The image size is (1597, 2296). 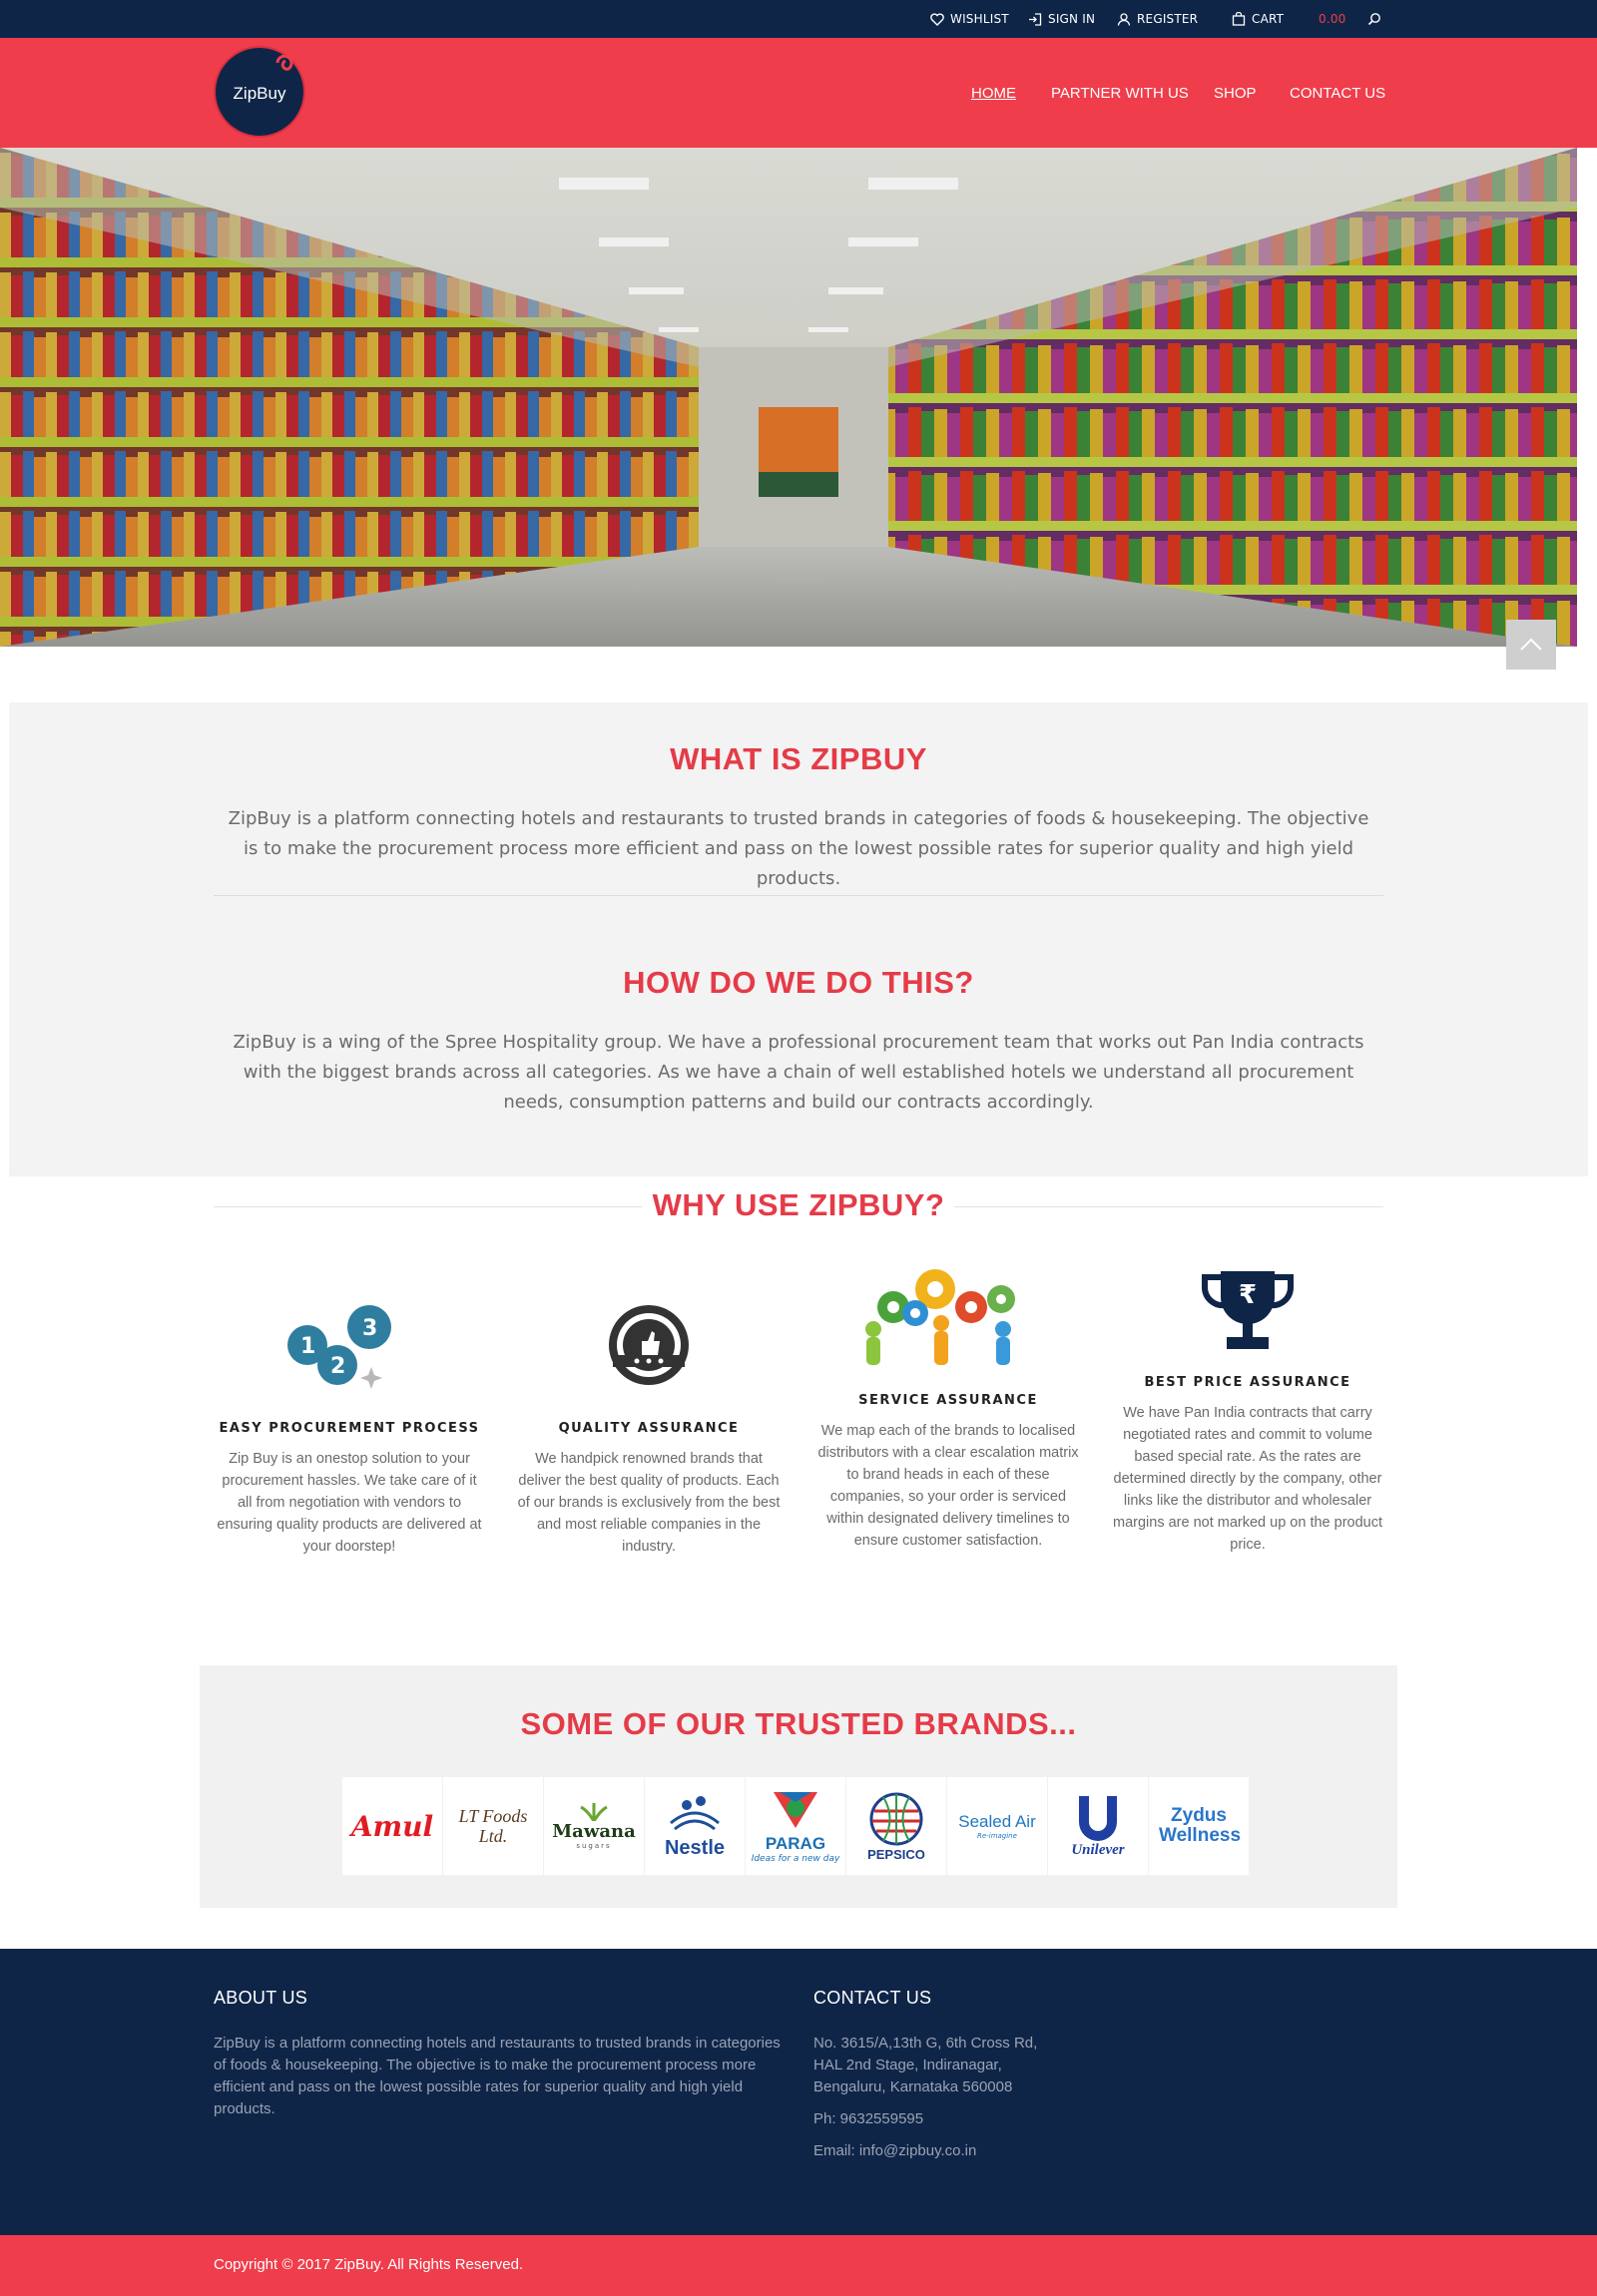 I want to click on wishlist-link: WISHLIST, so click(x=970, y=19).